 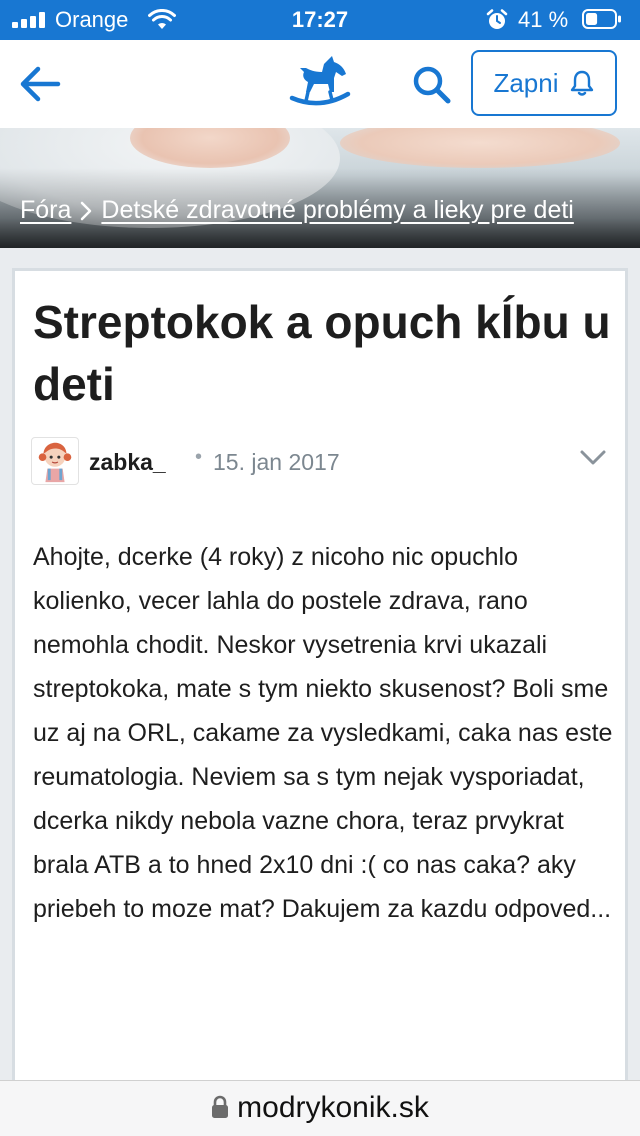 What do you see at coordinates (581, 83) in the screenshot?
I see `bell-icon` at bounding box center [581, 83].